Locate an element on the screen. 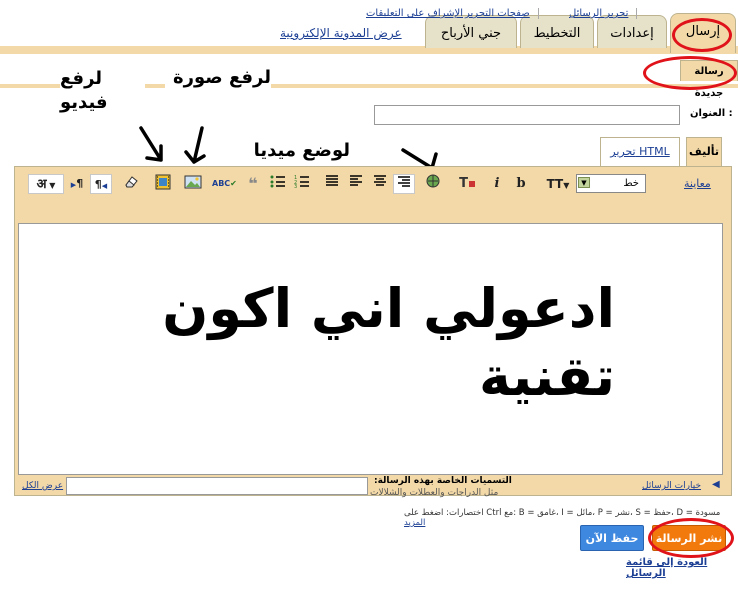 This screenshot has width=738, height=593. font-select-value: خط is located at coordinates (631, 183).